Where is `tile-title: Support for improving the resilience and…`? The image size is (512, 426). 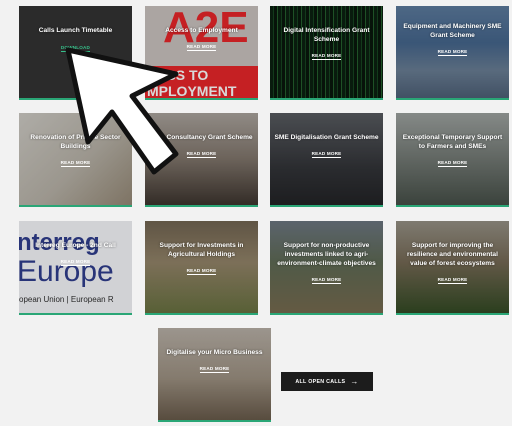
tile-title: Support for improving the resilience and… is located at coordinates (452, 254).